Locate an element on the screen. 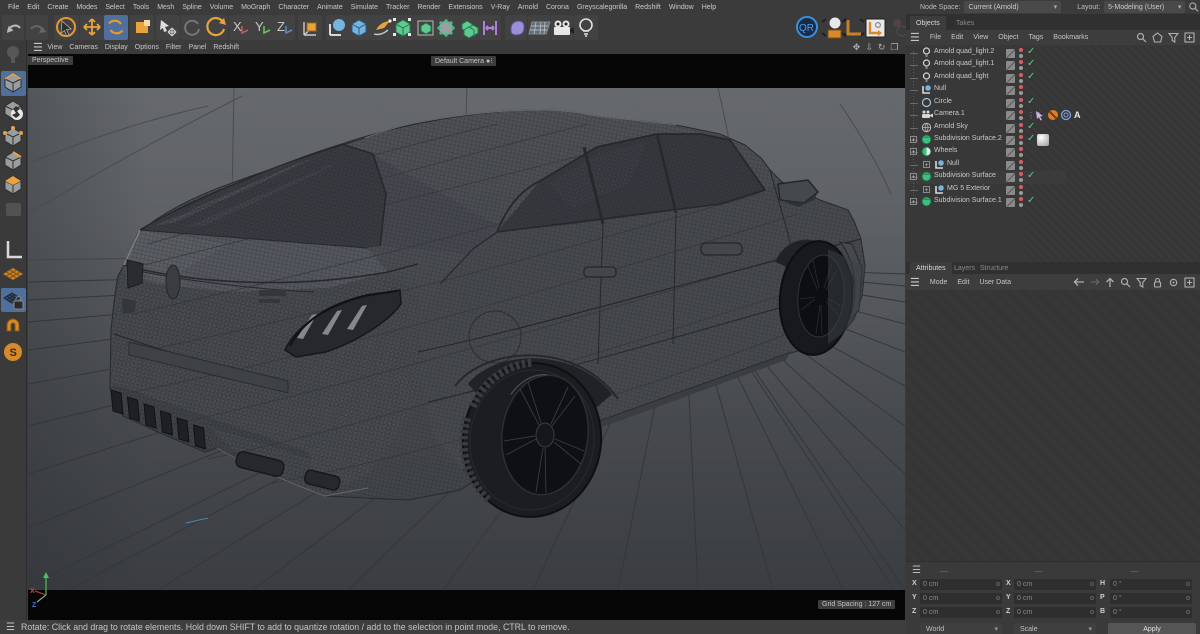  svg-text: QR is located at coordinates (806, 28).